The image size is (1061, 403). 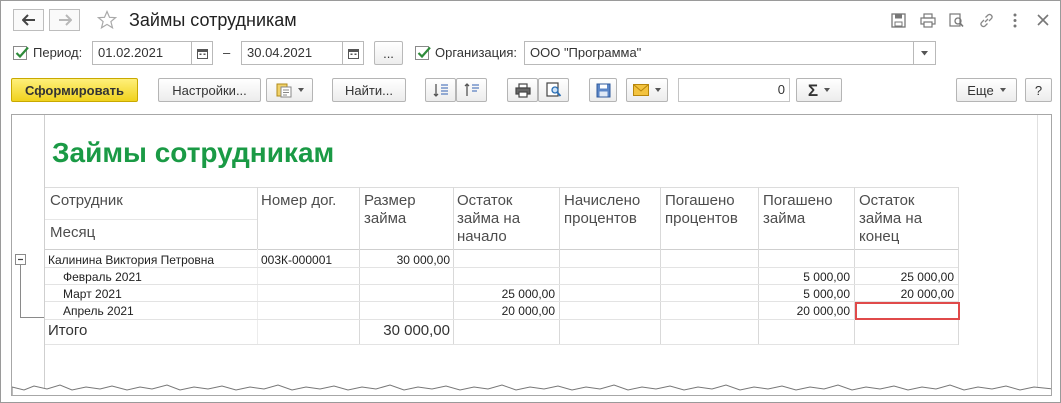 What do you see at coordinates (283, 90) in the screenshot?
I see `report-variant-icon` at bounding box center [283, 90].